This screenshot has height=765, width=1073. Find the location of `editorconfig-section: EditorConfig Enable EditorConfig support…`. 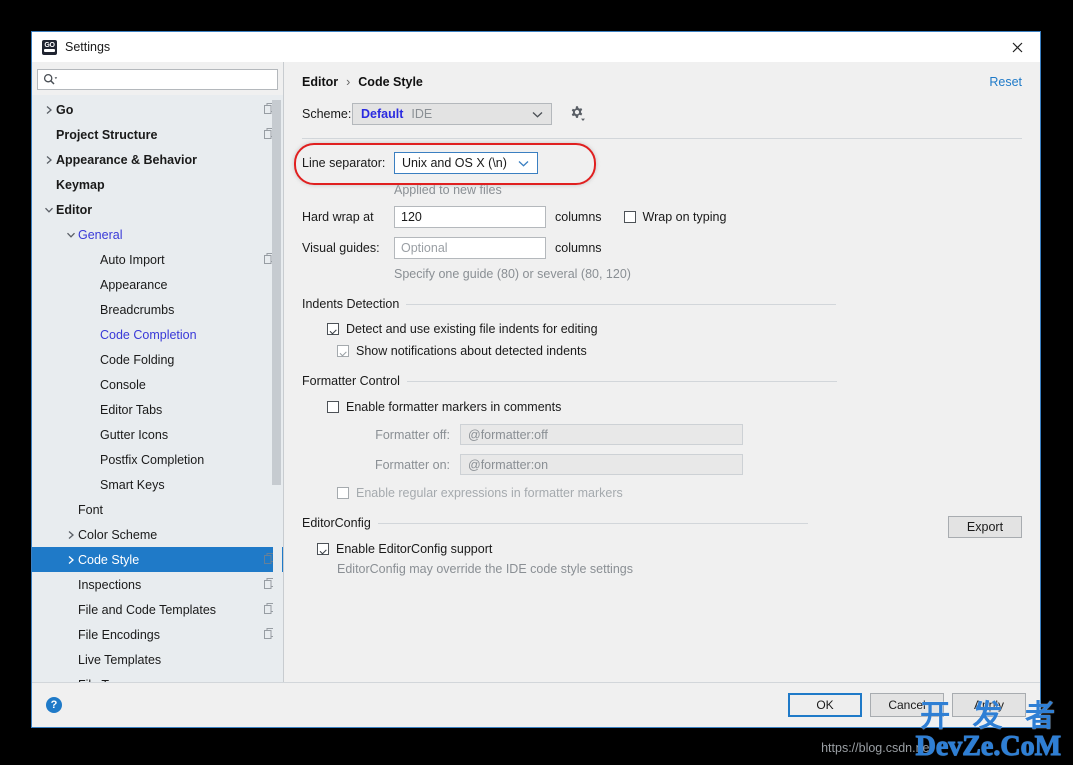

editorconfig-section: EditorConfig Enable EditorConfig support… is located at coordinates (662, 546).